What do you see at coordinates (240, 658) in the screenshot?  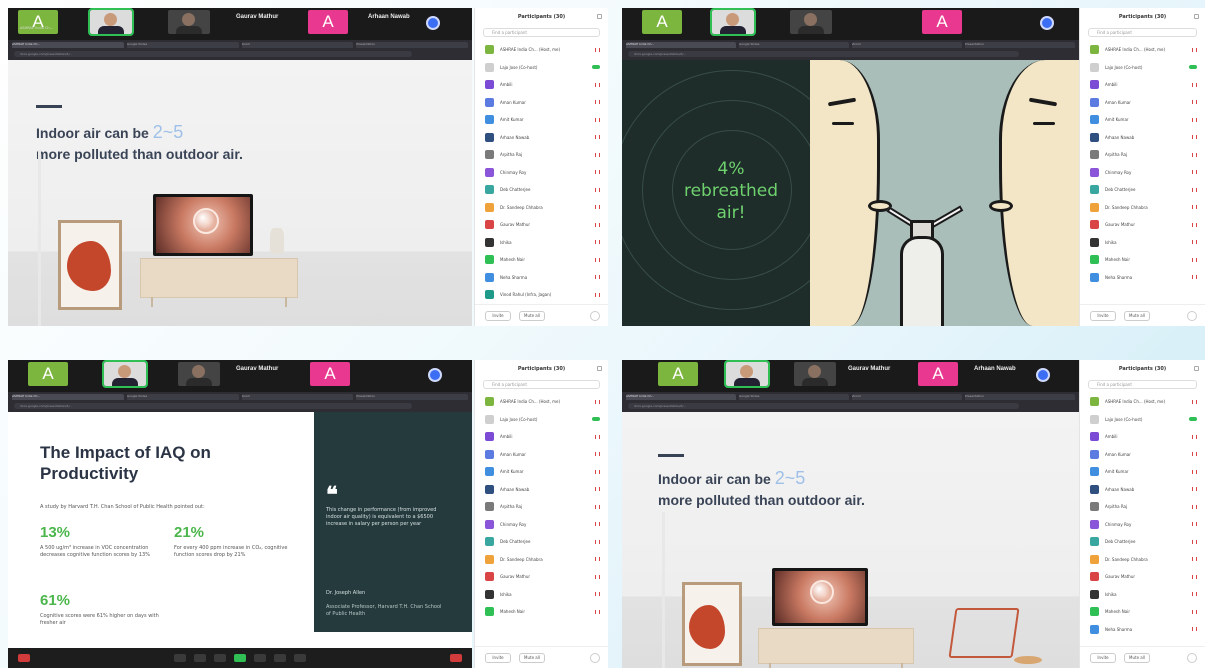 I see `share-screen-icon` at bounding box center [240, 658].